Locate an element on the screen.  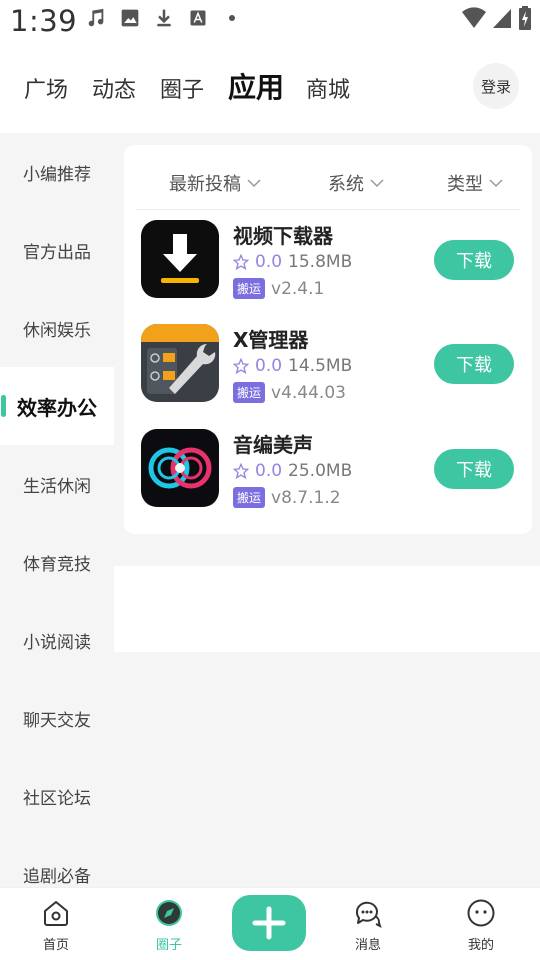
login-button: 登录 is located at coordinates (496, 86).